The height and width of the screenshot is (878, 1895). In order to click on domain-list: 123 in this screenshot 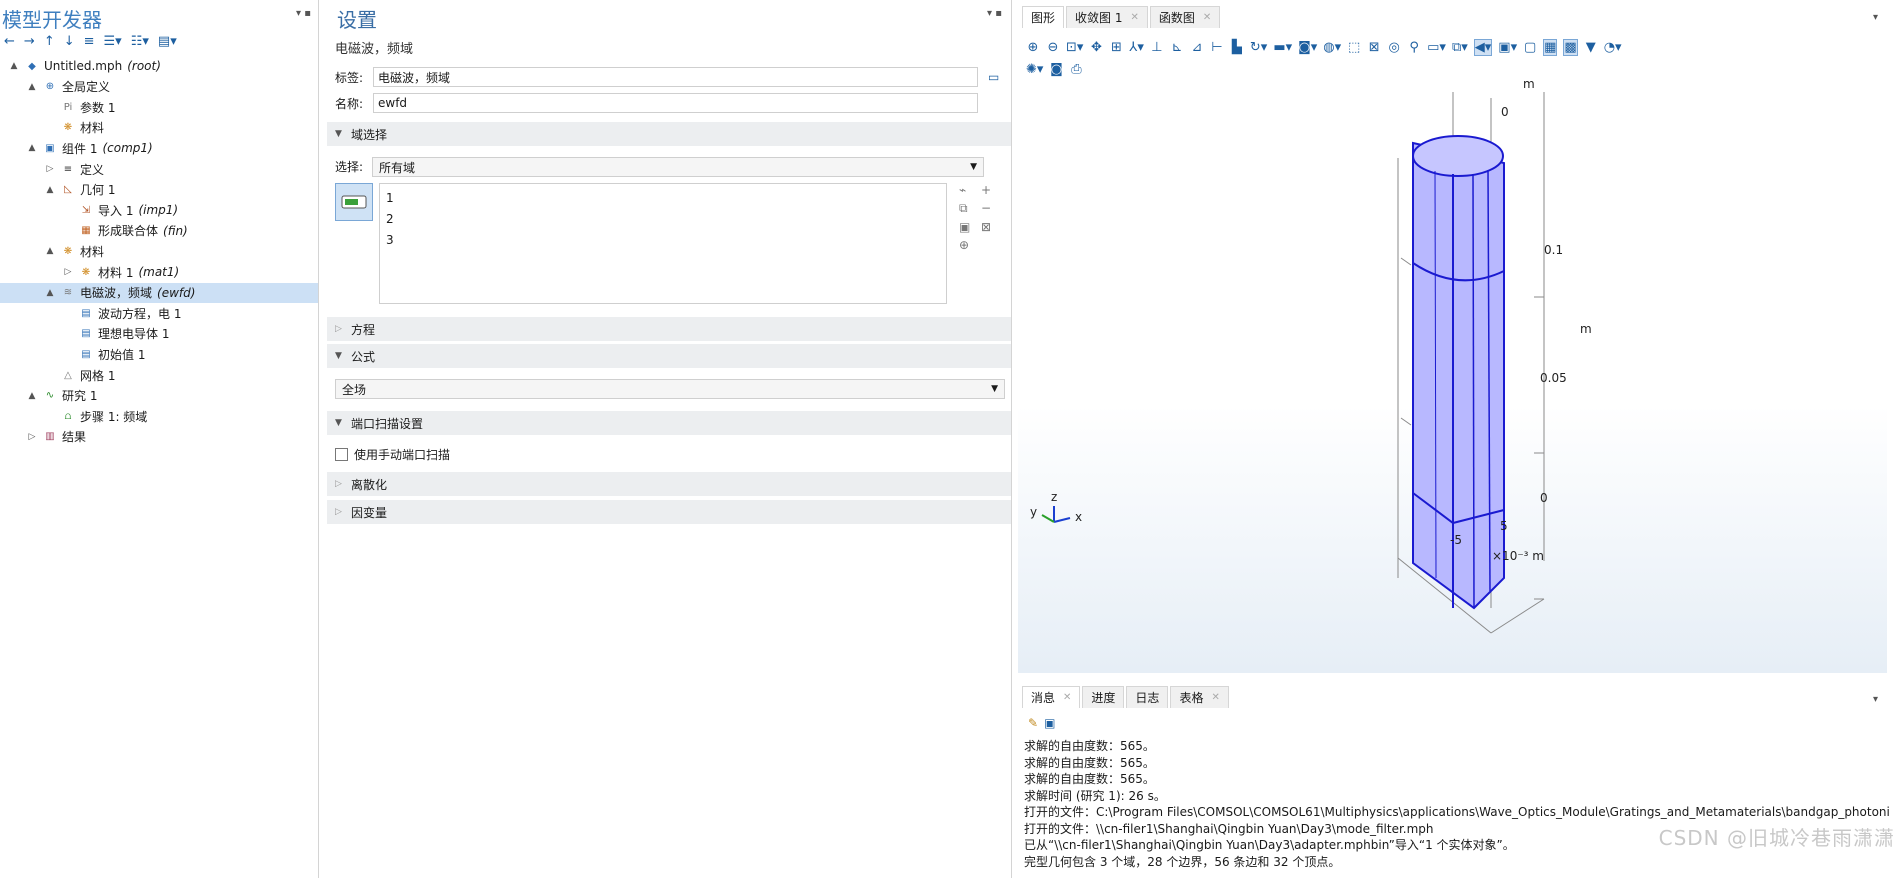, I will do `click(663, 243)`.